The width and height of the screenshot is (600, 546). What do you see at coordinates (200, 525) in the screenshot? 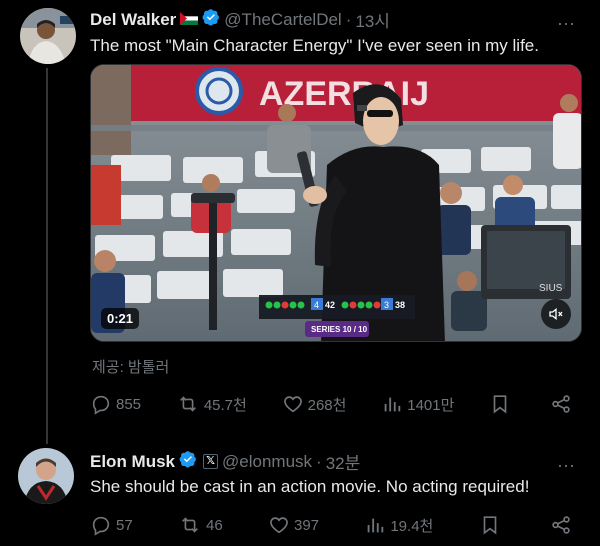
I see `repost-button: 46` at bounding box center [200, 525].